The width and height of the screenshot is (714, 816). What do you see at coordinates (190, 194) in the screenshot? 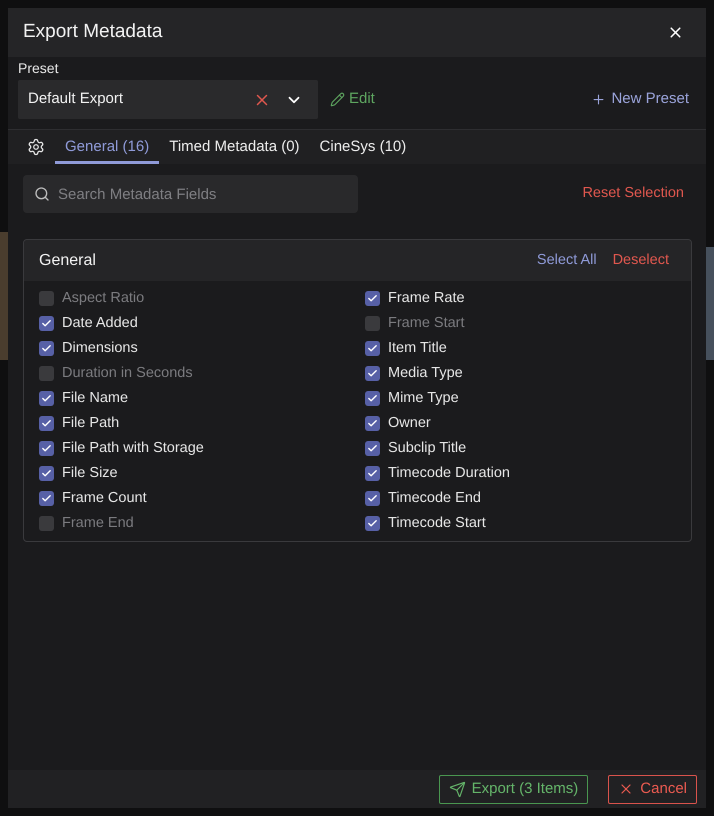
I see `search-field: Search Metadata Fields` at bounding box center [190, 194].